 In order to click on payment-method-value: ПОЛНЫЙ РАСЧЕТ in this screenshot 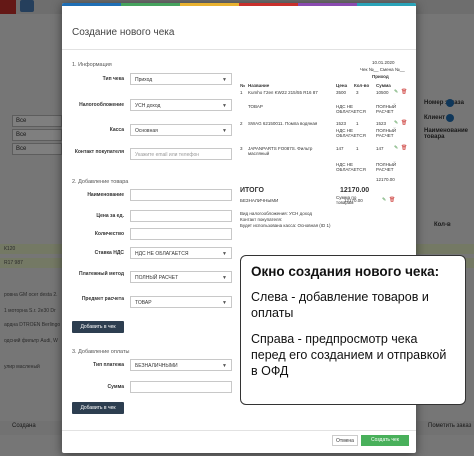, I will do `click(157, 278)`.